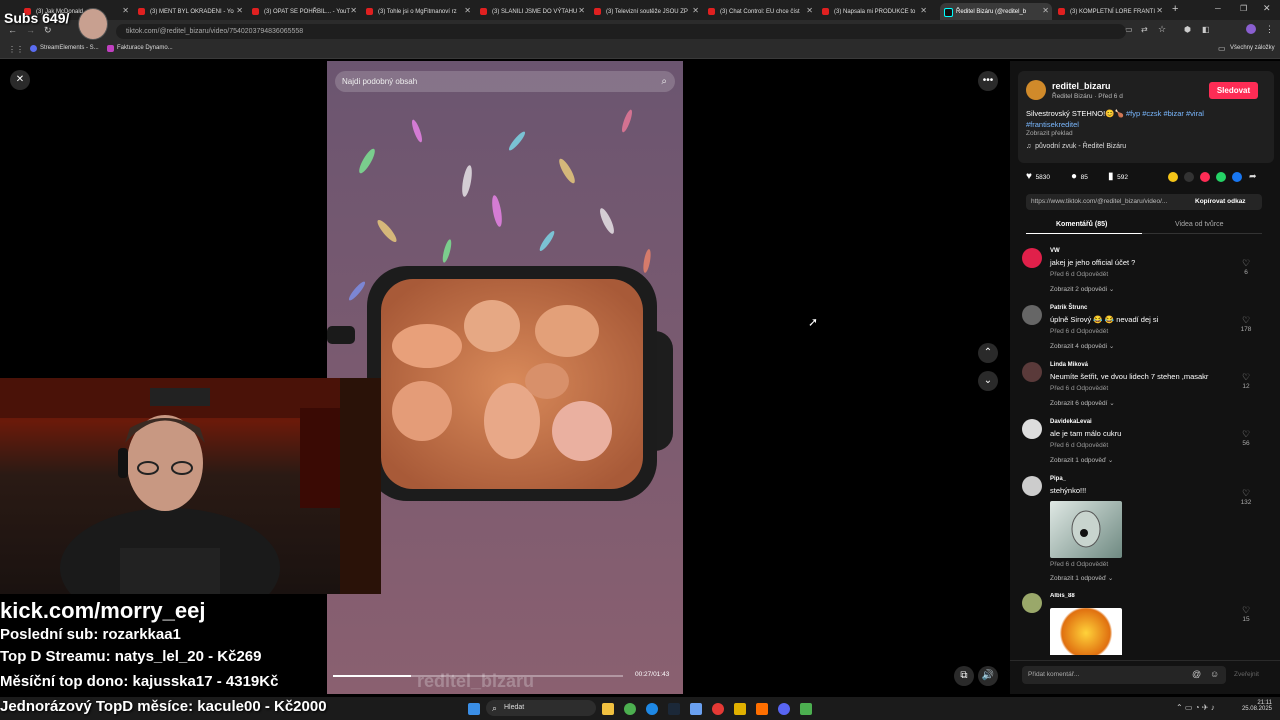 Image resolution: width=1280 pixels, height=720 pixels. What do you see at coordinates (1082, 289) in the screenshot?
I see `view-replies: Zobrazit 2 odpovědi ⌄` at bounding box center [1082, 289].